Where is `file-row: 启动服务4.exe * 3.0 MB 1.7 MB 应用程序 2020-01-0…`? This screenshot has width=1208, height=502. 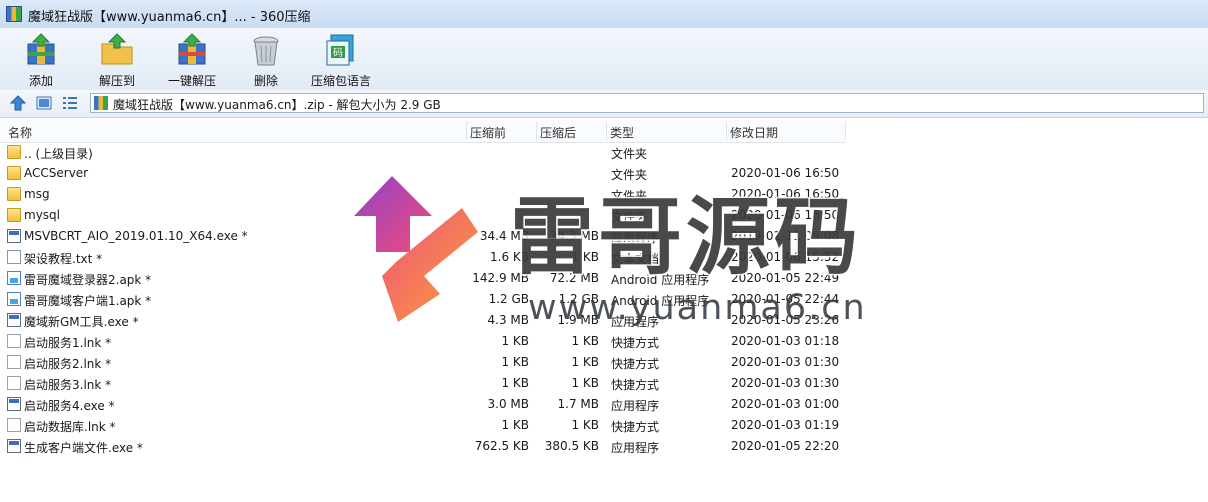 file-row: 启动服务4.exe * 3.0 MB 1.7 MB 应用程序 2020-01-0… is located at coordinates (423, 404).